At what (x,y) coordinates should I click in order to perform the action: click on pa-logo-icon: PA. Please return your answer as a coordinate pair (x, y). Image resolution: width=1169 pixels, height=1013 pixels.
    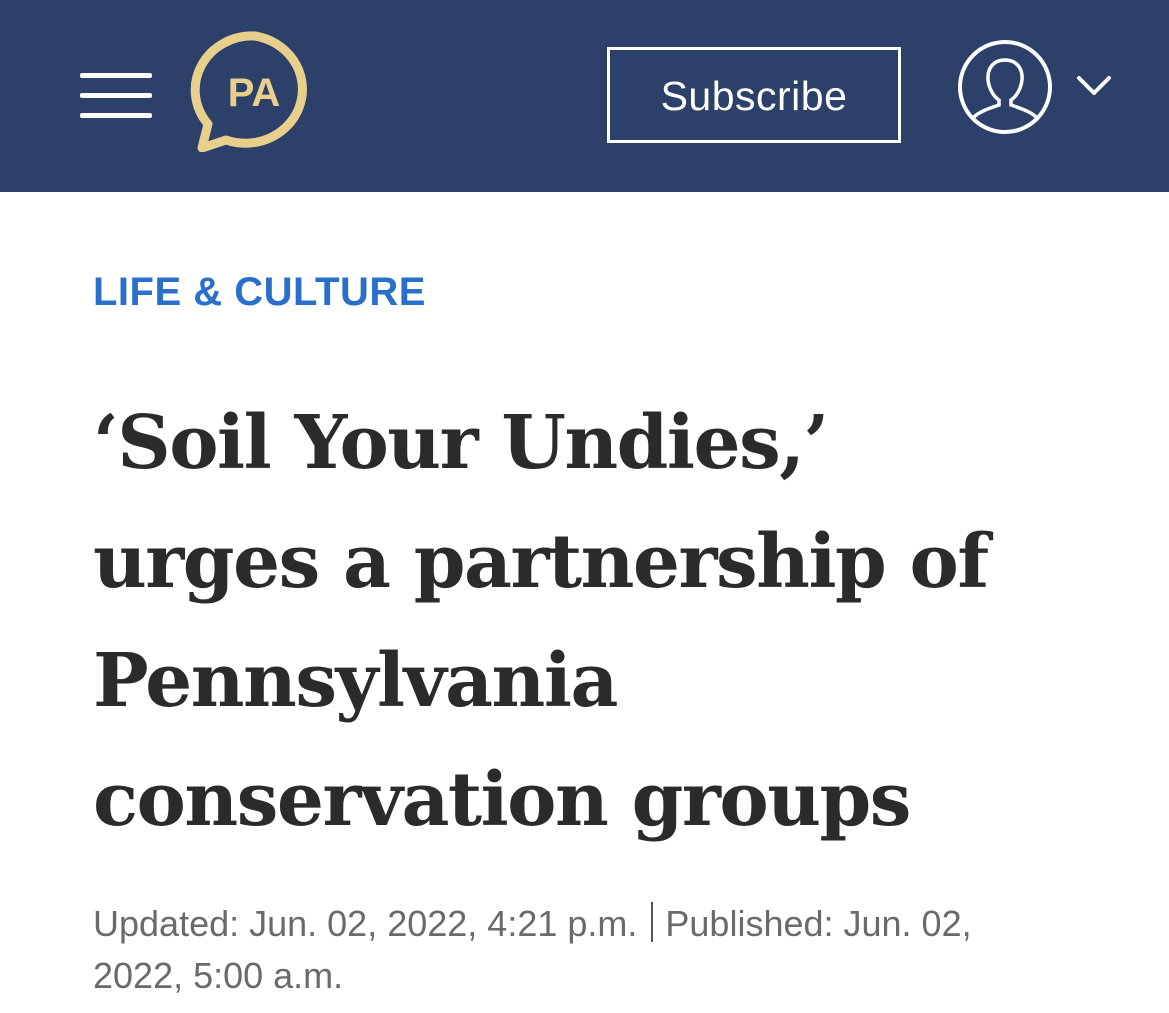
    Looking at the image, I should click on (248, 91).